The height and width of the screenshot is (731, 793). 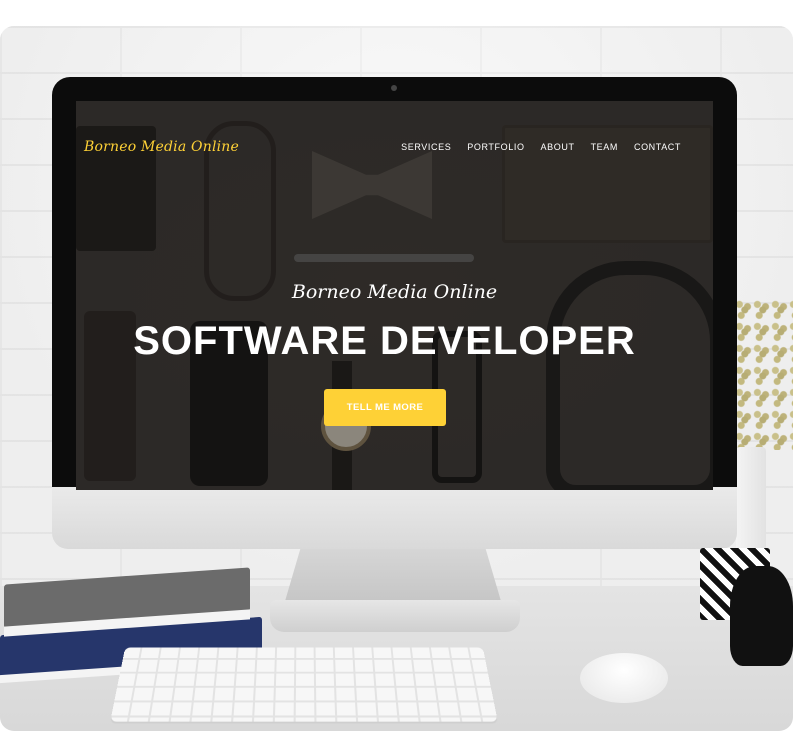 I want to click on mouse, so click(x=624, y=678).